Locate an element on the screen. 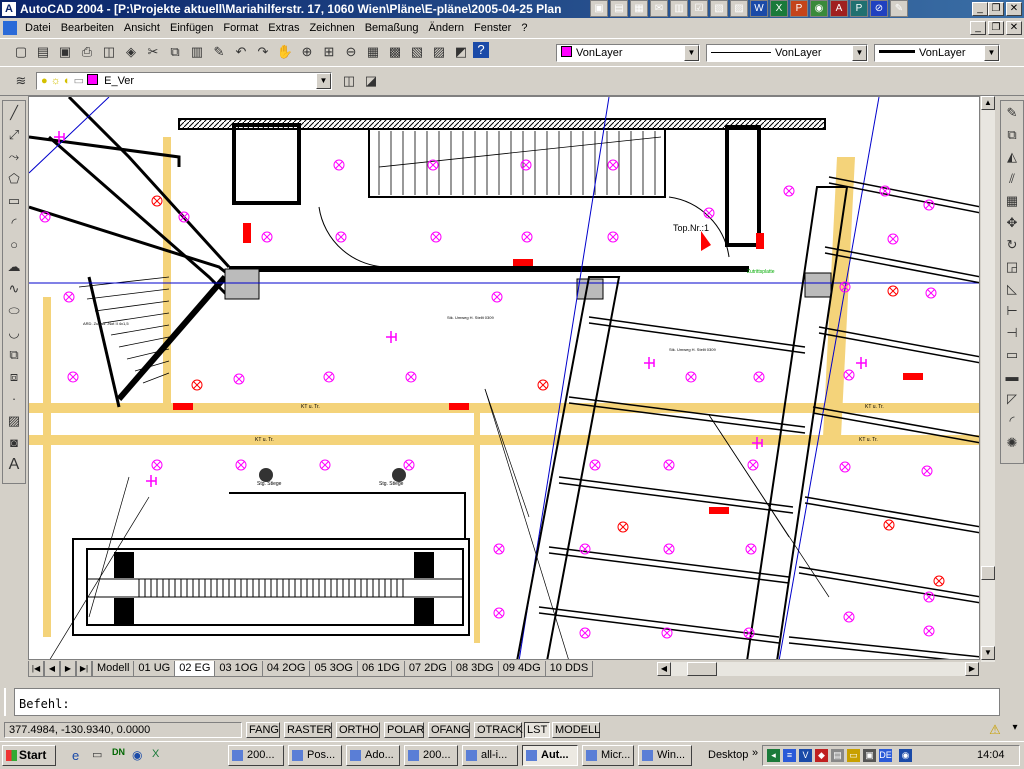 The image size is (1024, 769). word-icon: W is located at coordinates (759, 8).